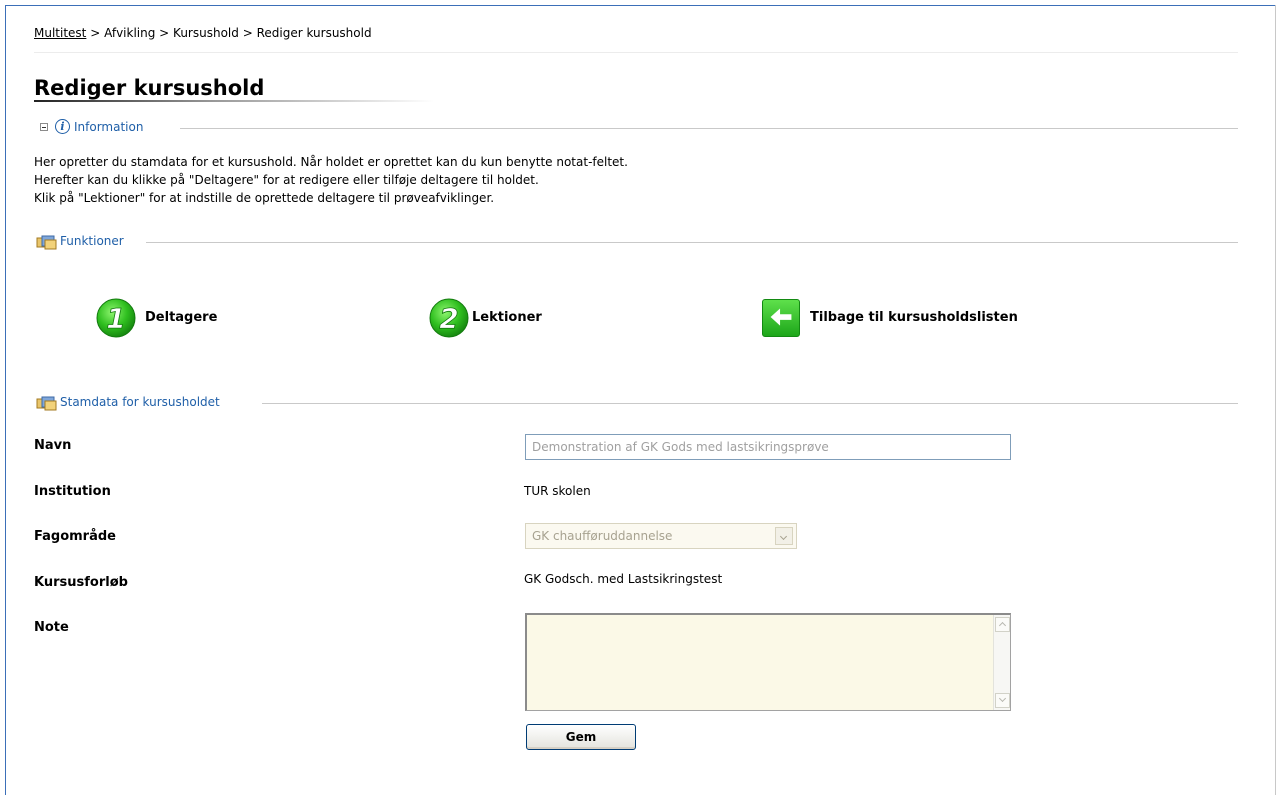 The image size is (1282, 795). What do you see at coordinates (53, 445) in the screenshot?
I see `navn-label: Navn` at bounding box center [53, 445].